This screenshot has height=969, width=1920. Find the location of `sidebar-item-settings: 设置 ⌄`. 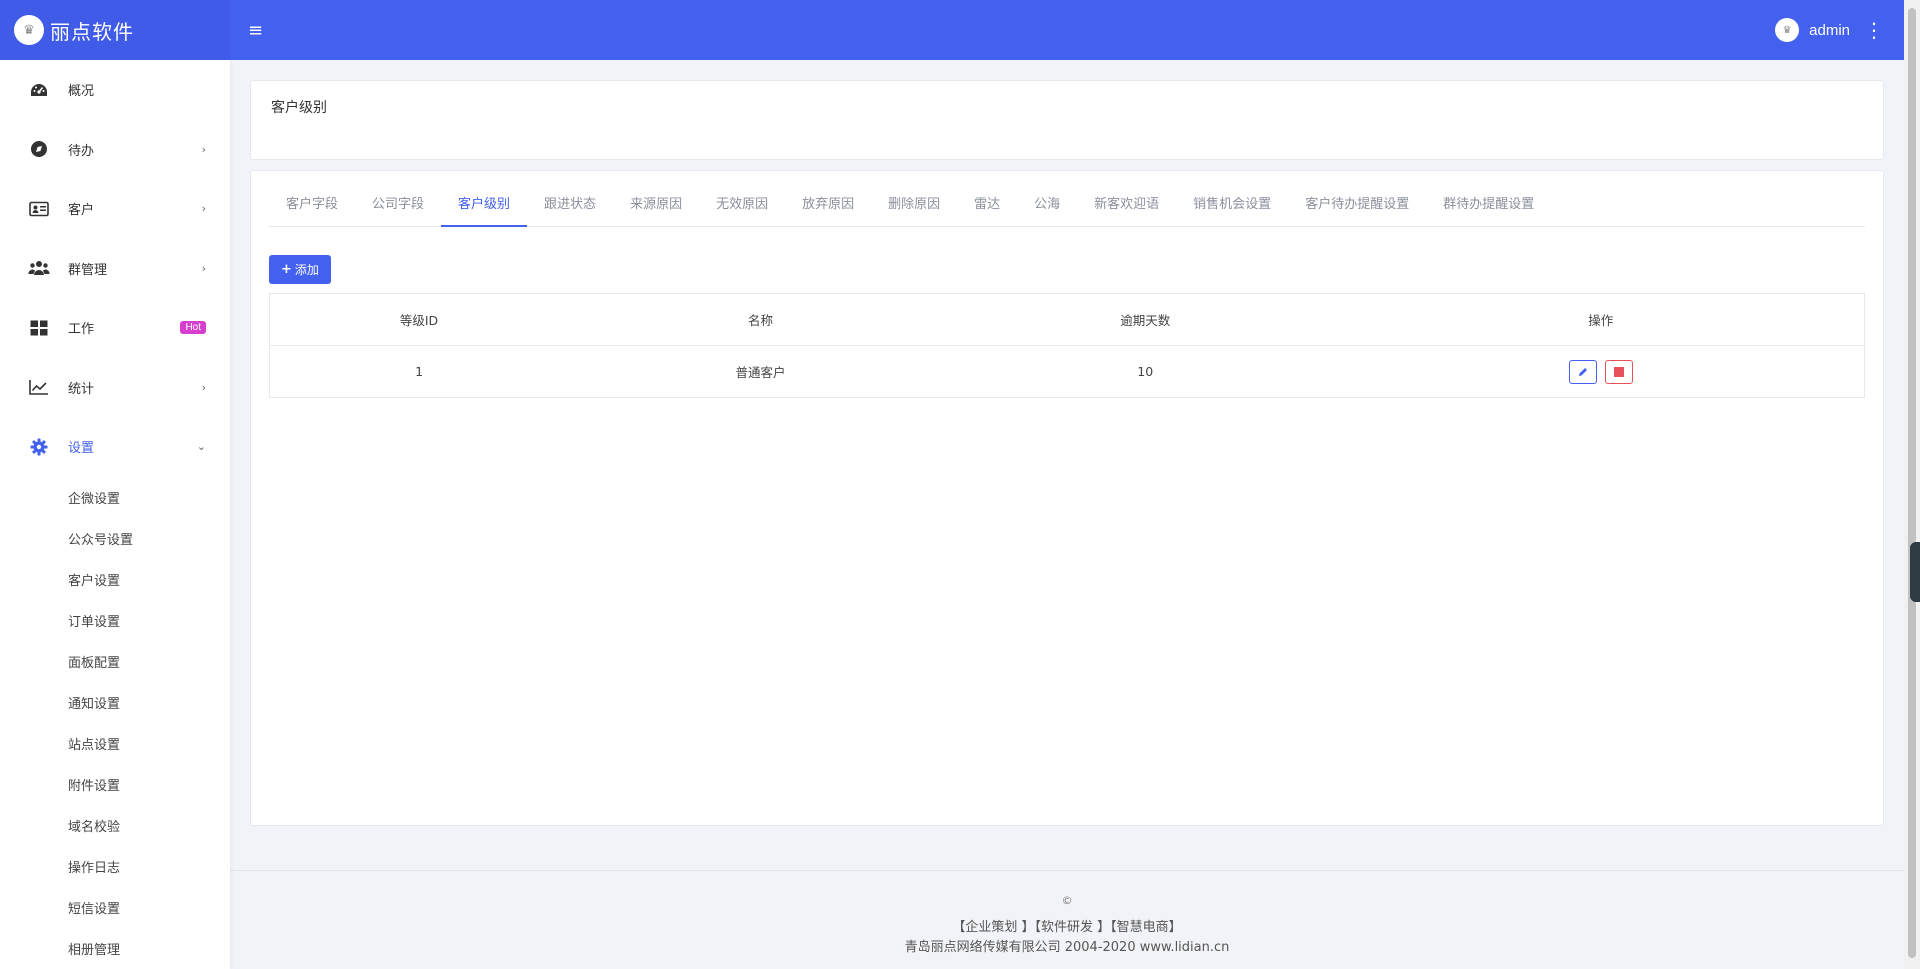

sidebar-item-settings: 设置 ⌄ is located at coordinates (115, 447).